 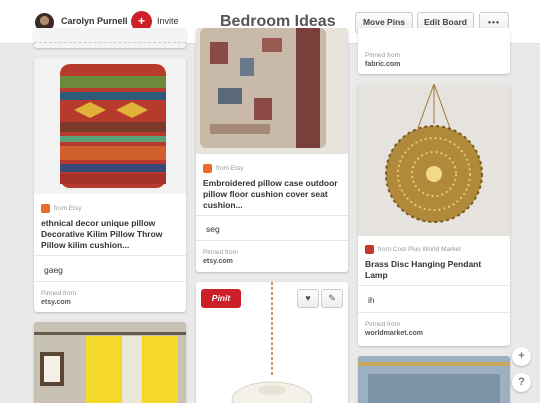 What do you see at coordinates (94, 21) in the screenshot?
I see `username: Carolyn Purnell` at bounding box center [94, 21].